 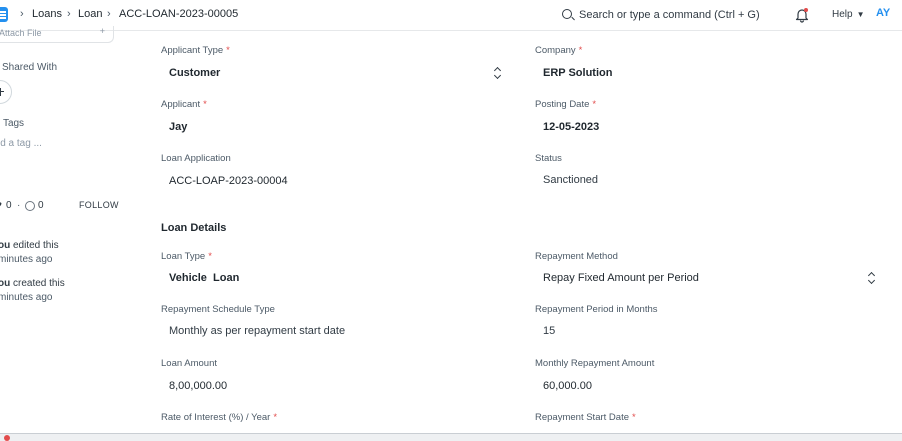 What do you see at coordinates (549, 331) in the screenshot?
I see `repayment-period-value: 15` at bounding box center [549, 331].